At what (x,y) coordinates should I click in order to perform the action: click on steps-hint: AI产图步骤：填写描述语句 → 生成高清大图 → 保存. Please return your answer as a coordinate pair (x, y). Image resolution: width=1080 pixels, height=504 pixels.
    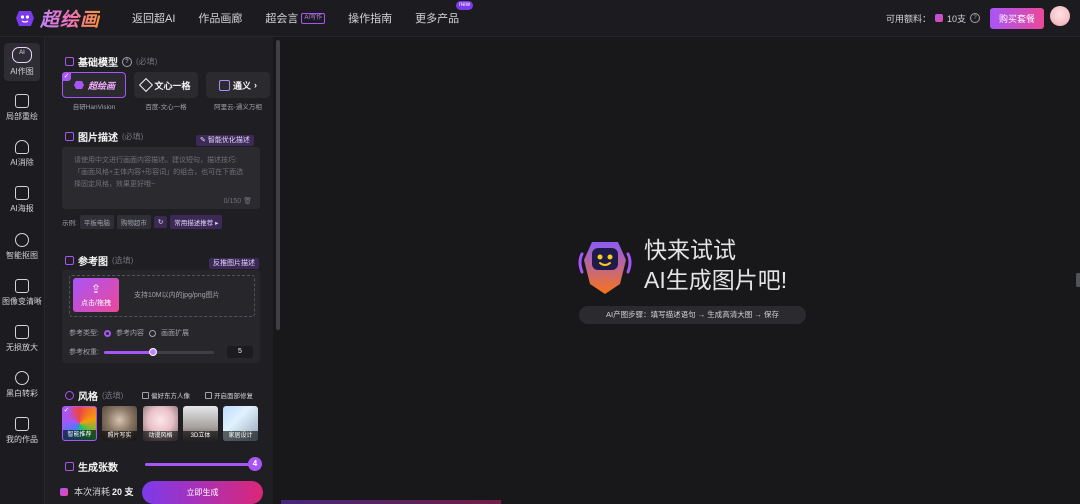
    Looking at the image, I should click on (692, 315).